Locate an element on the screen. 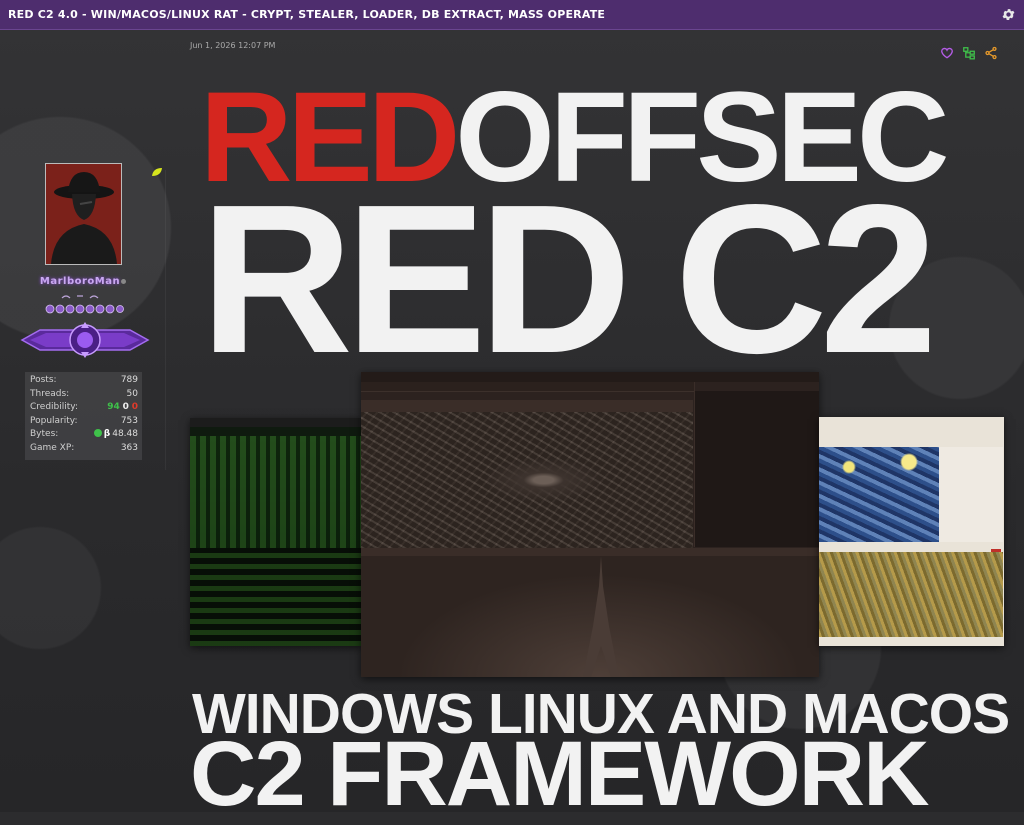  screenshot-macos-client is located at coordinates (911, 531).